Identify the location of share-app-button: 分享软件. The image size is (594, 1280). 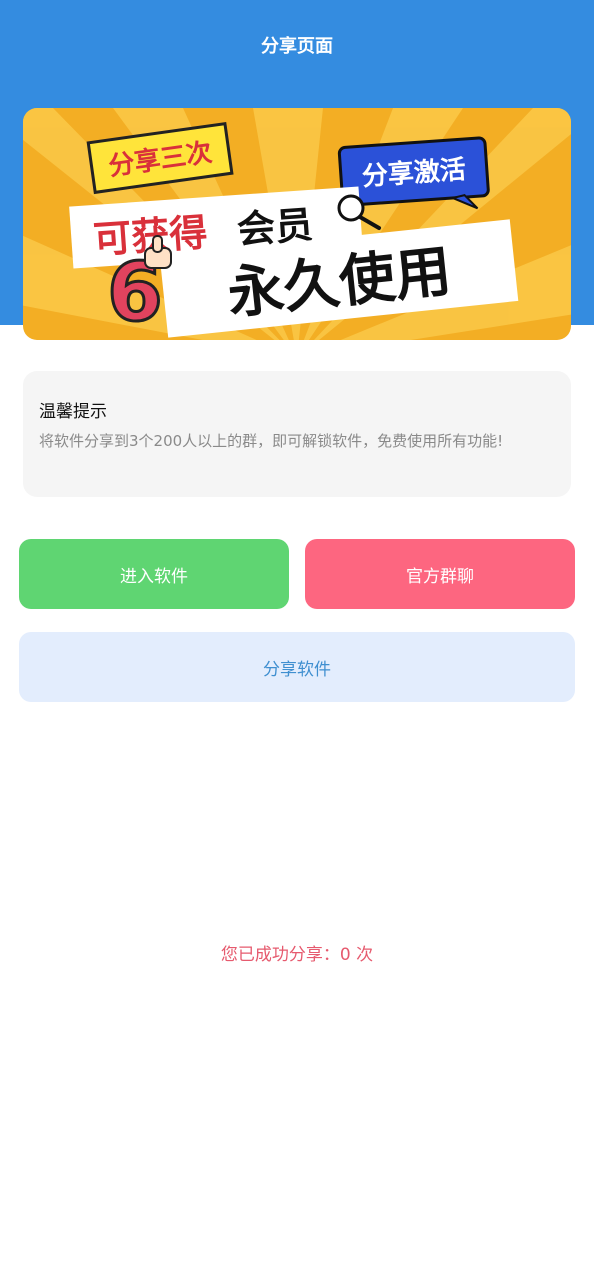
(297, 667).